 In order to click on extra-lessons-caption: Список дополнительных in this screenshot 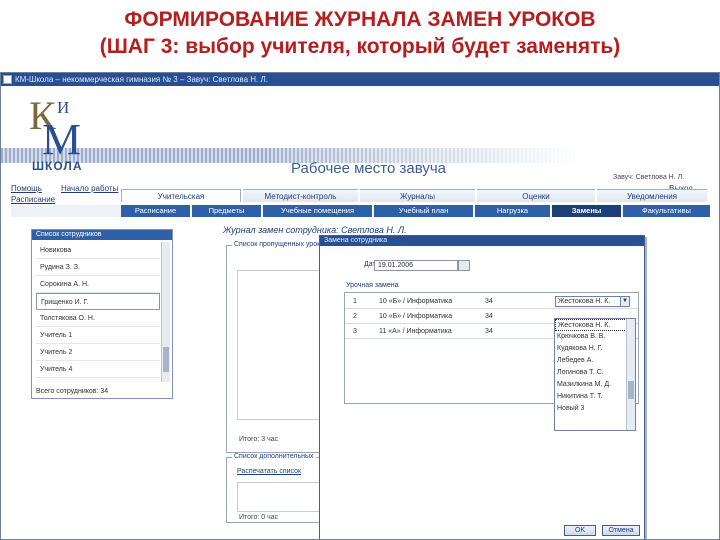, I will do `click(274, 456)`.